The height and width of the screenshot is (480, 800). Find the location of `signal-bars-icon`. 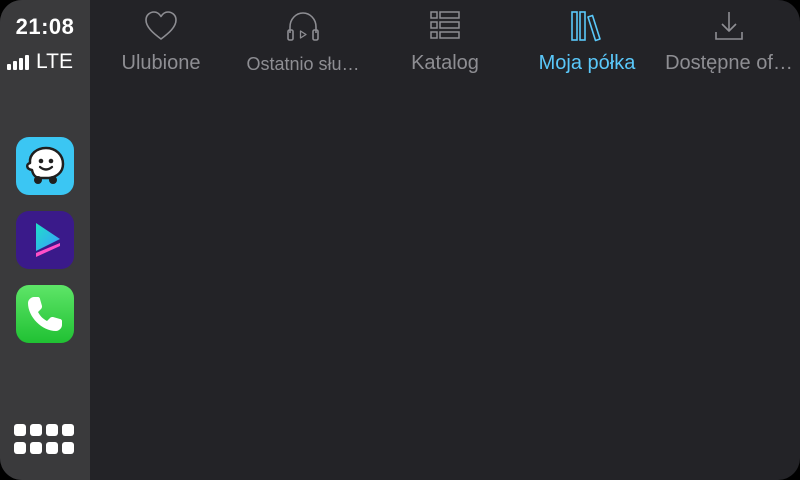

signal-bars-icon is located at coordinates (19, 62).